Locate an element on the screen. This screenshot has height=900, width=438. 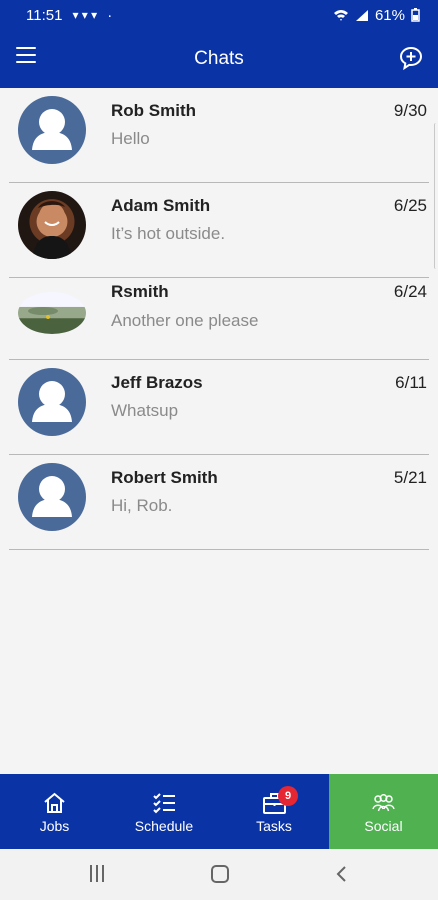
nav-label: Schedule is located at coordinates (164, 826).